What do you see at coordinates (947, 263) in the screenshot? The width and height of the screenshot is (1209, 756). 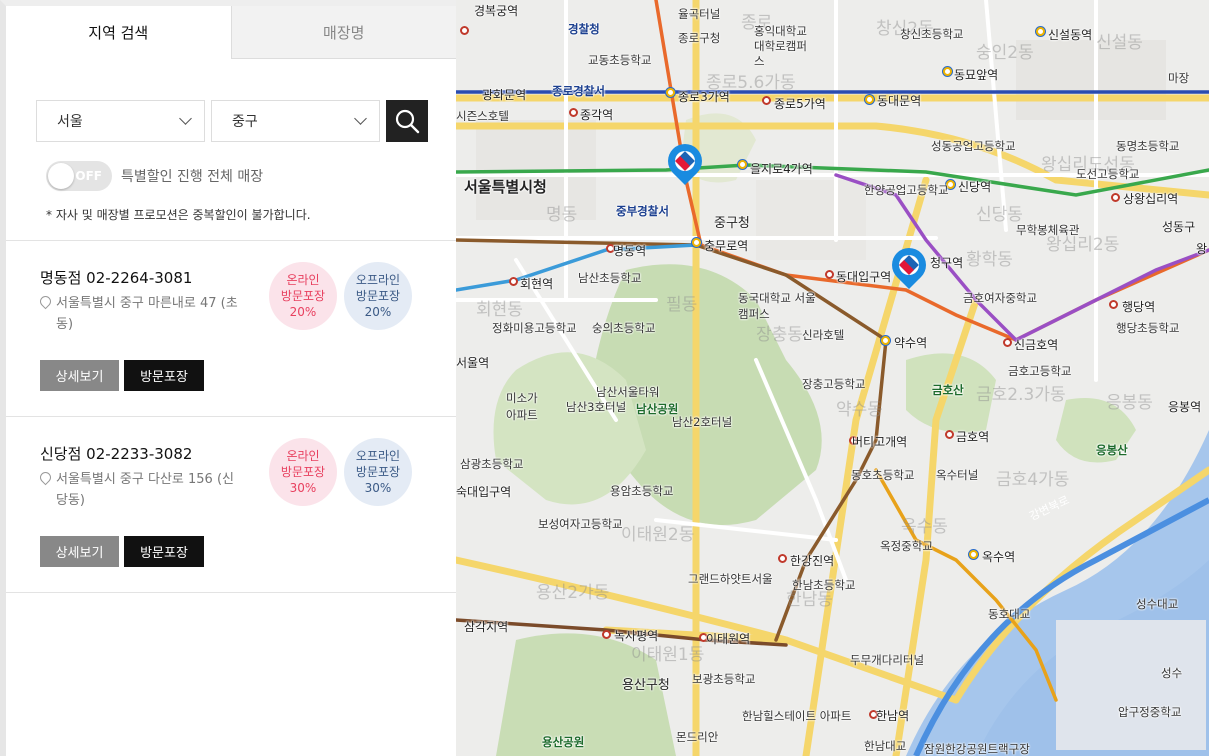 I see `map-label: 청구역` at bounding box center [947, 263].